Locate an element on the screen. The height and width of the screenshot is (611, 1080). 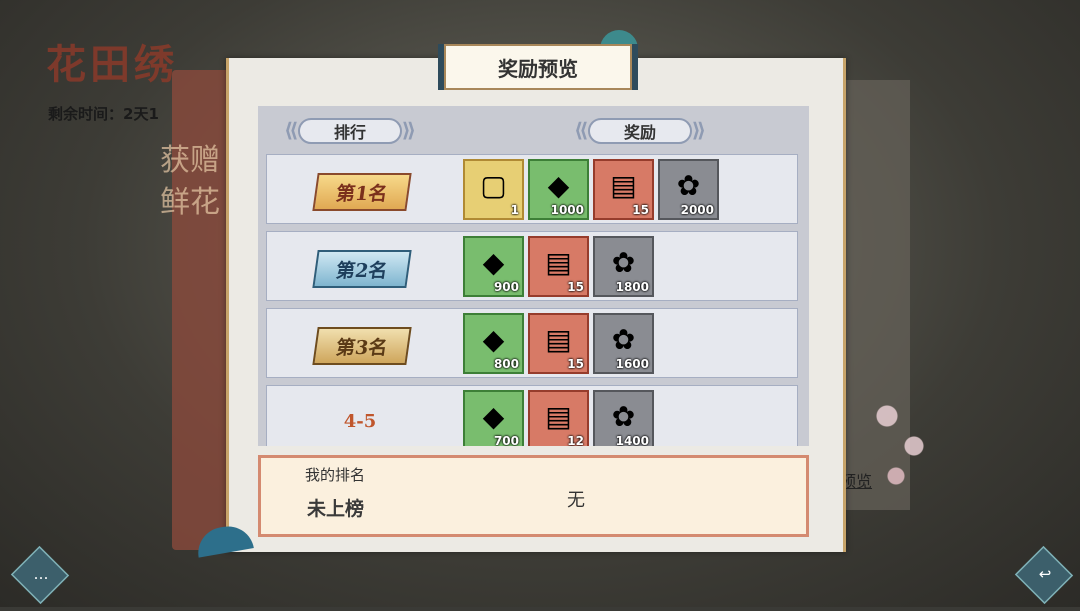
item-quantity: 1600 is located at coordinates (632, 364).